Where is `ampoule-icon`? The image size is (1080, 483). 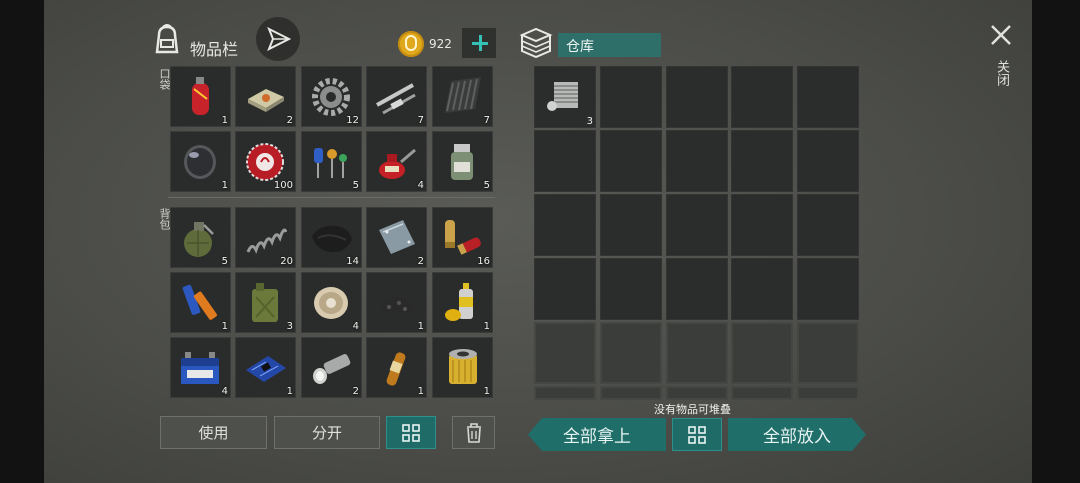 ampoule-icon is located at coordinates (396, 367).